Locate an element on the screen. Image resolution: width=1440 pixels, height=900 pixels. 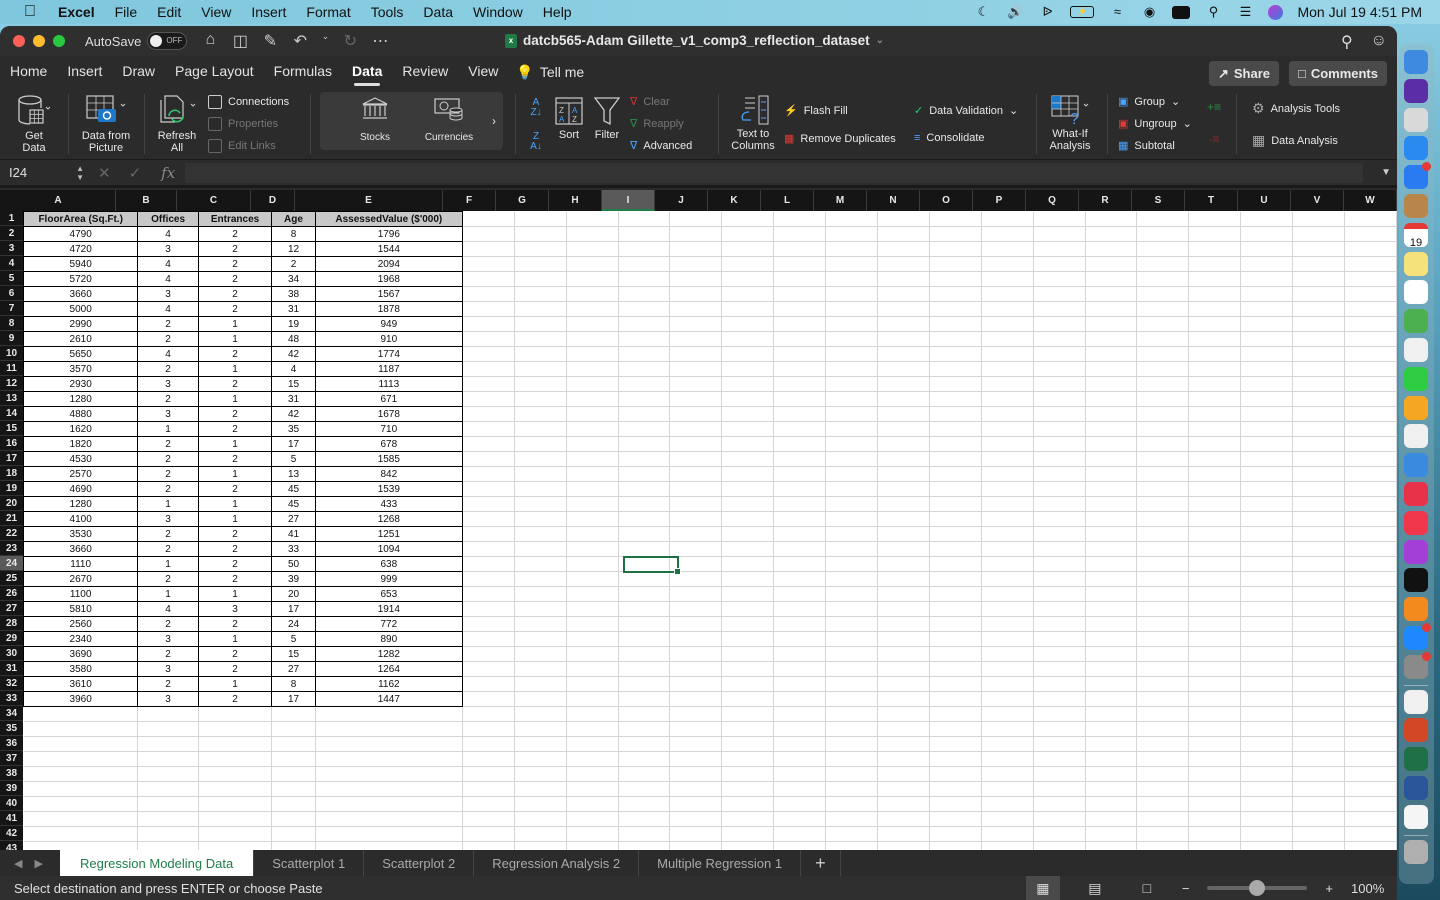
cell-c: 3 is located at coordinates (235, 609).